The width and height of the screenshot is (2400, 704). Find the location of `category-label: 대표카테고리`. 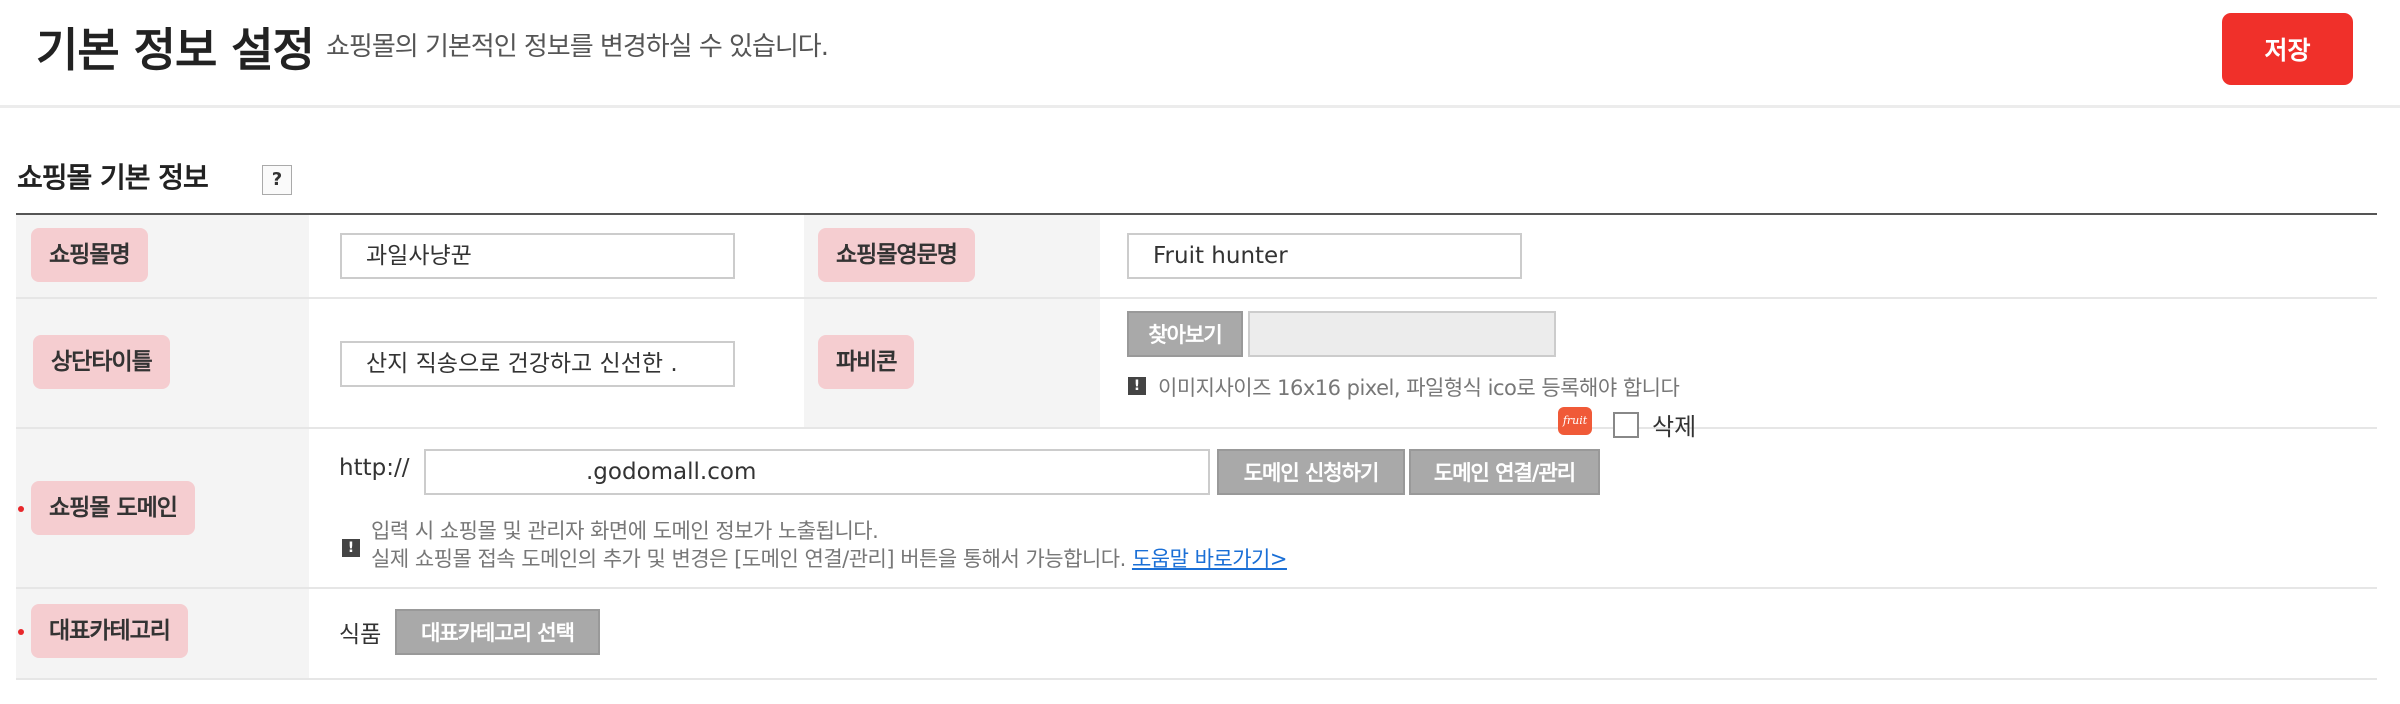

category-label: 대표카테고리 is located at coordinates (109, 631).